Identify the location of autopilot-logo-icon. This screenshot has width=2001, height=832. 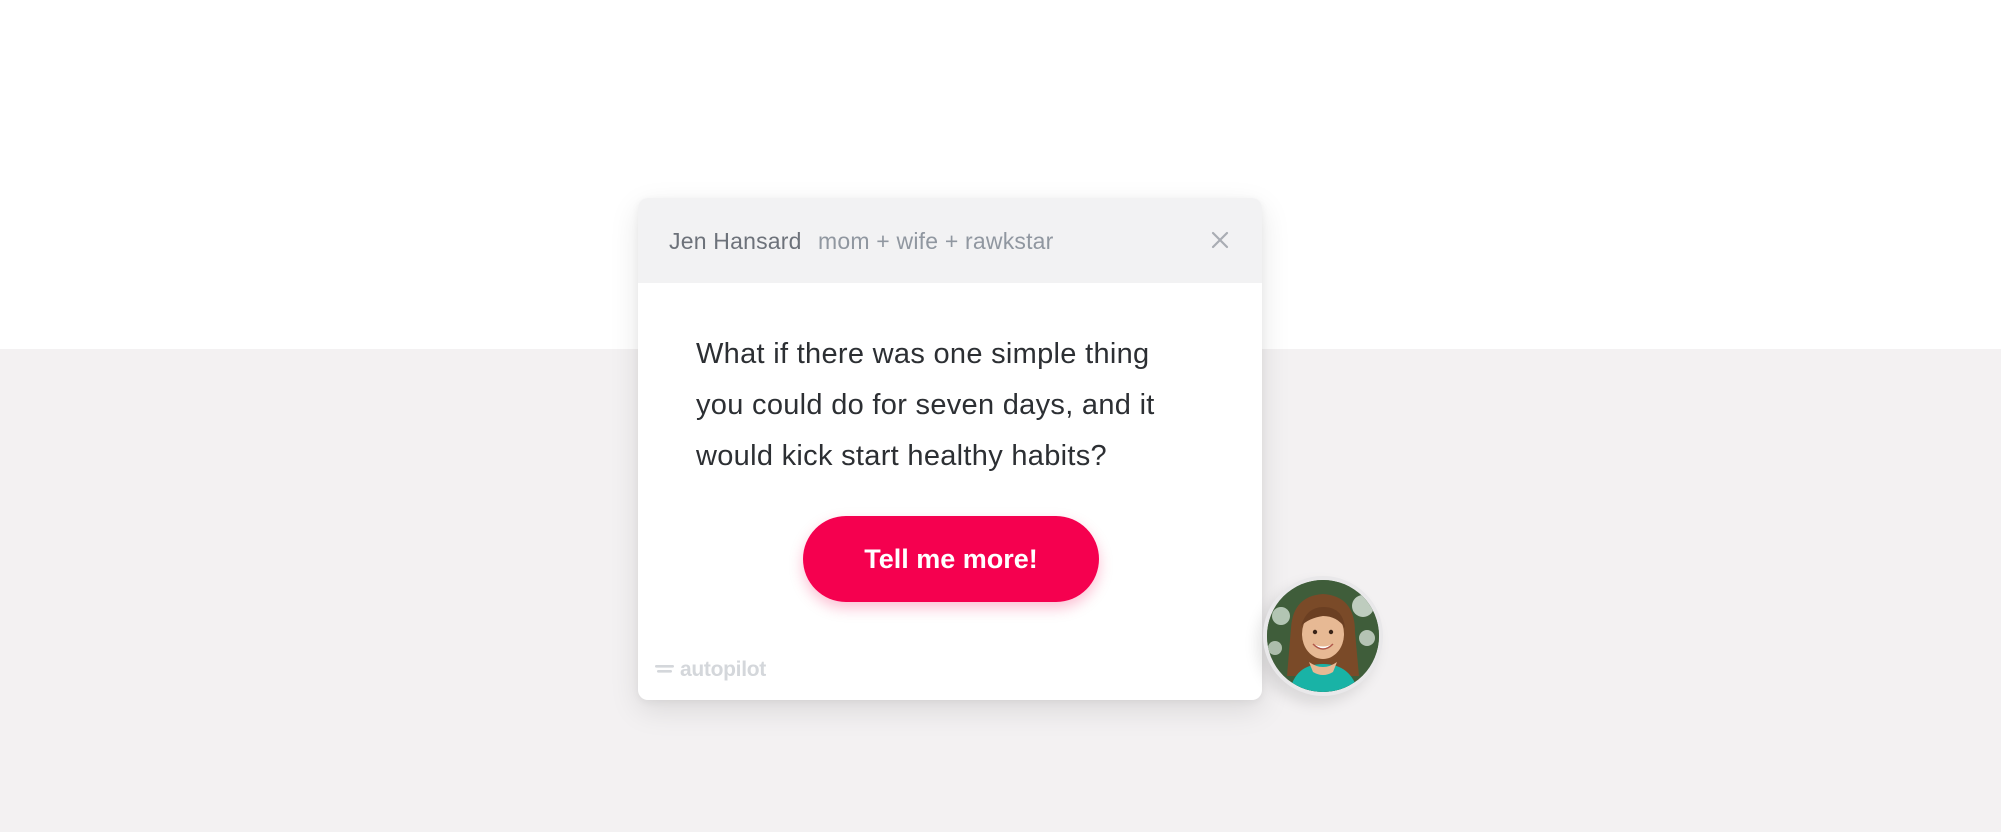
(664, 669).